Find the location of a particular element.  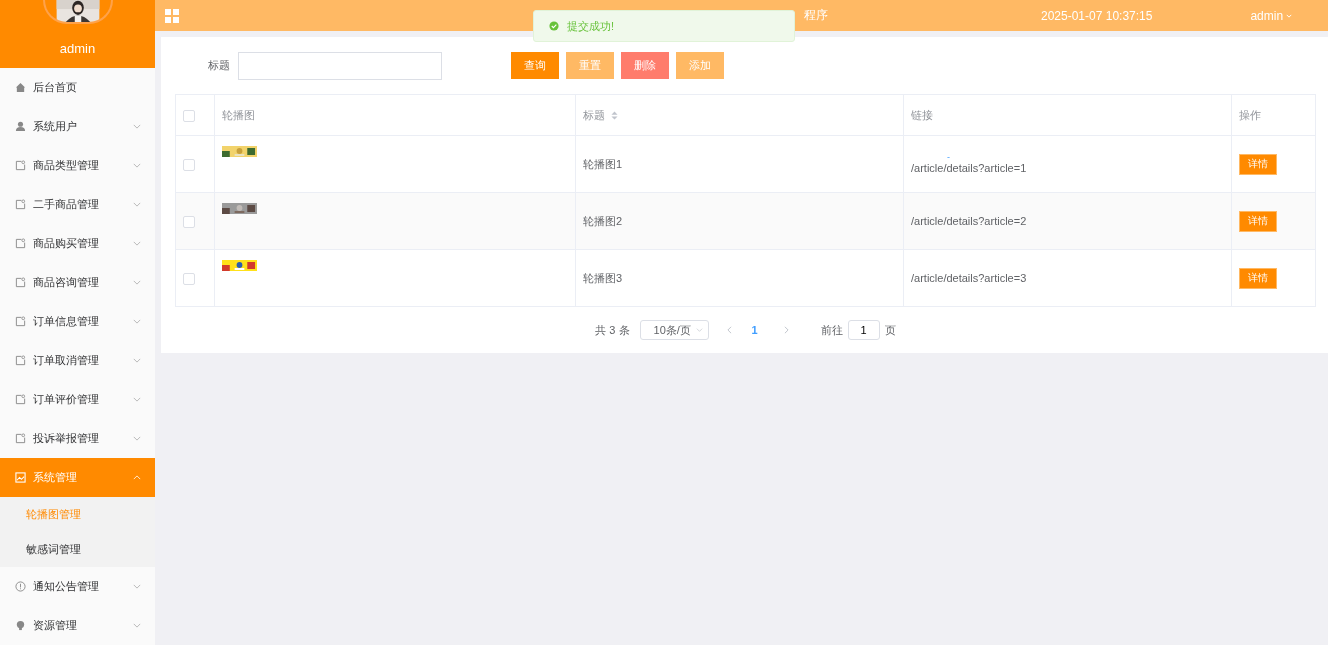

goto-label: 前往 is located at coordinates (831, 330).